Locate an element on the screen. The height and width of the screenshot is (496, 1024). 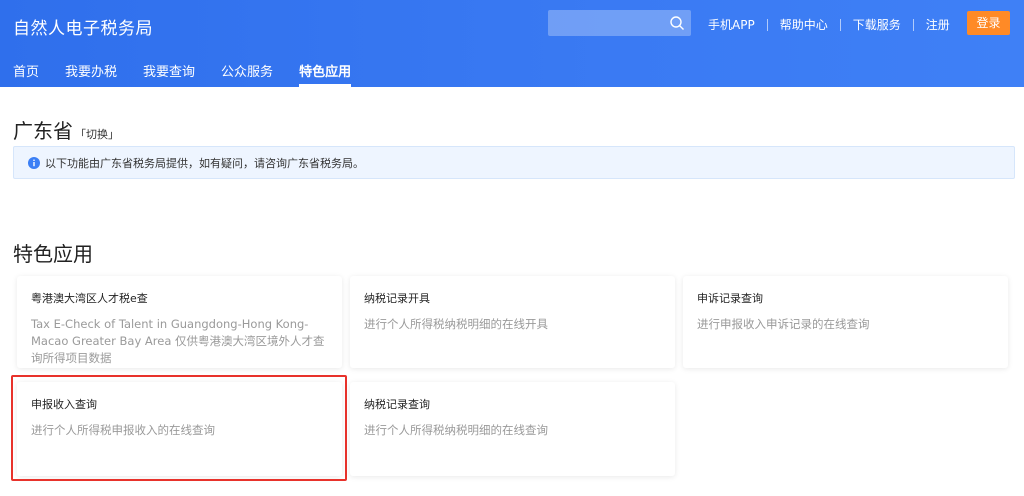
switch-province-link: 「切换」 is located at coordinates (97, 134).